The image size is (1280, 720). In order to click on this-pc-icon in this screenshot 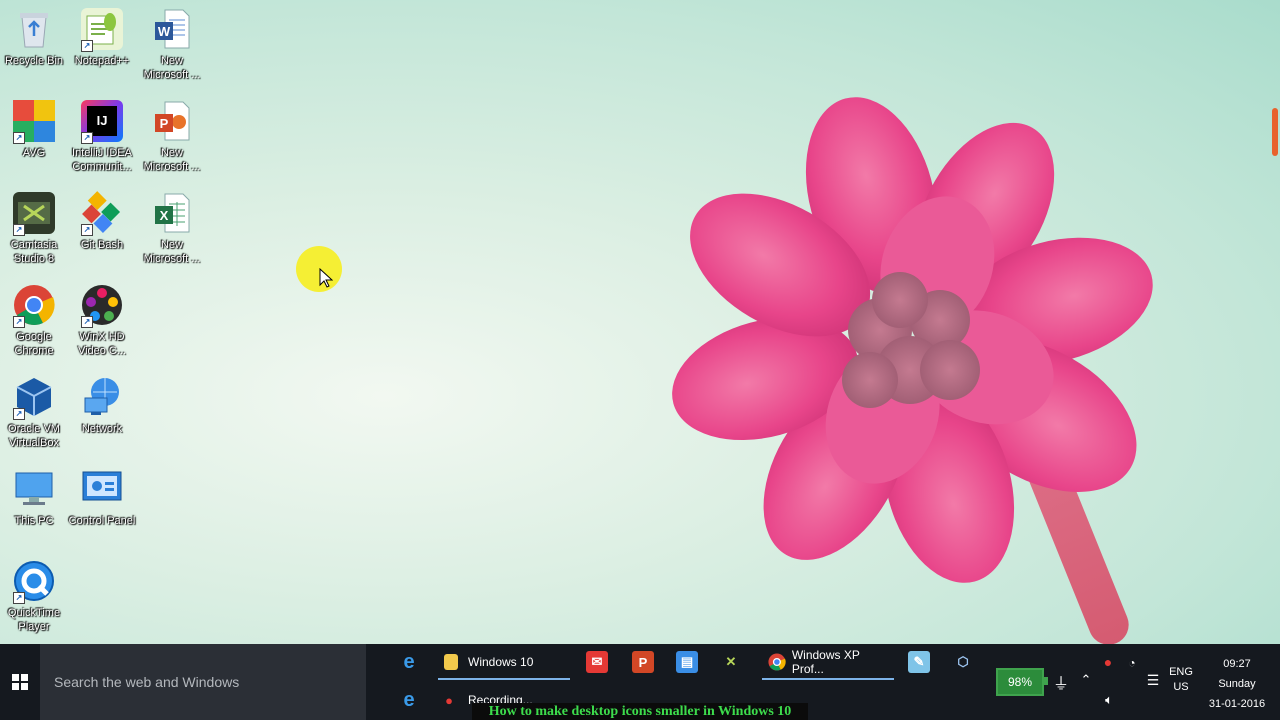, I will do `click(34, 489)`.